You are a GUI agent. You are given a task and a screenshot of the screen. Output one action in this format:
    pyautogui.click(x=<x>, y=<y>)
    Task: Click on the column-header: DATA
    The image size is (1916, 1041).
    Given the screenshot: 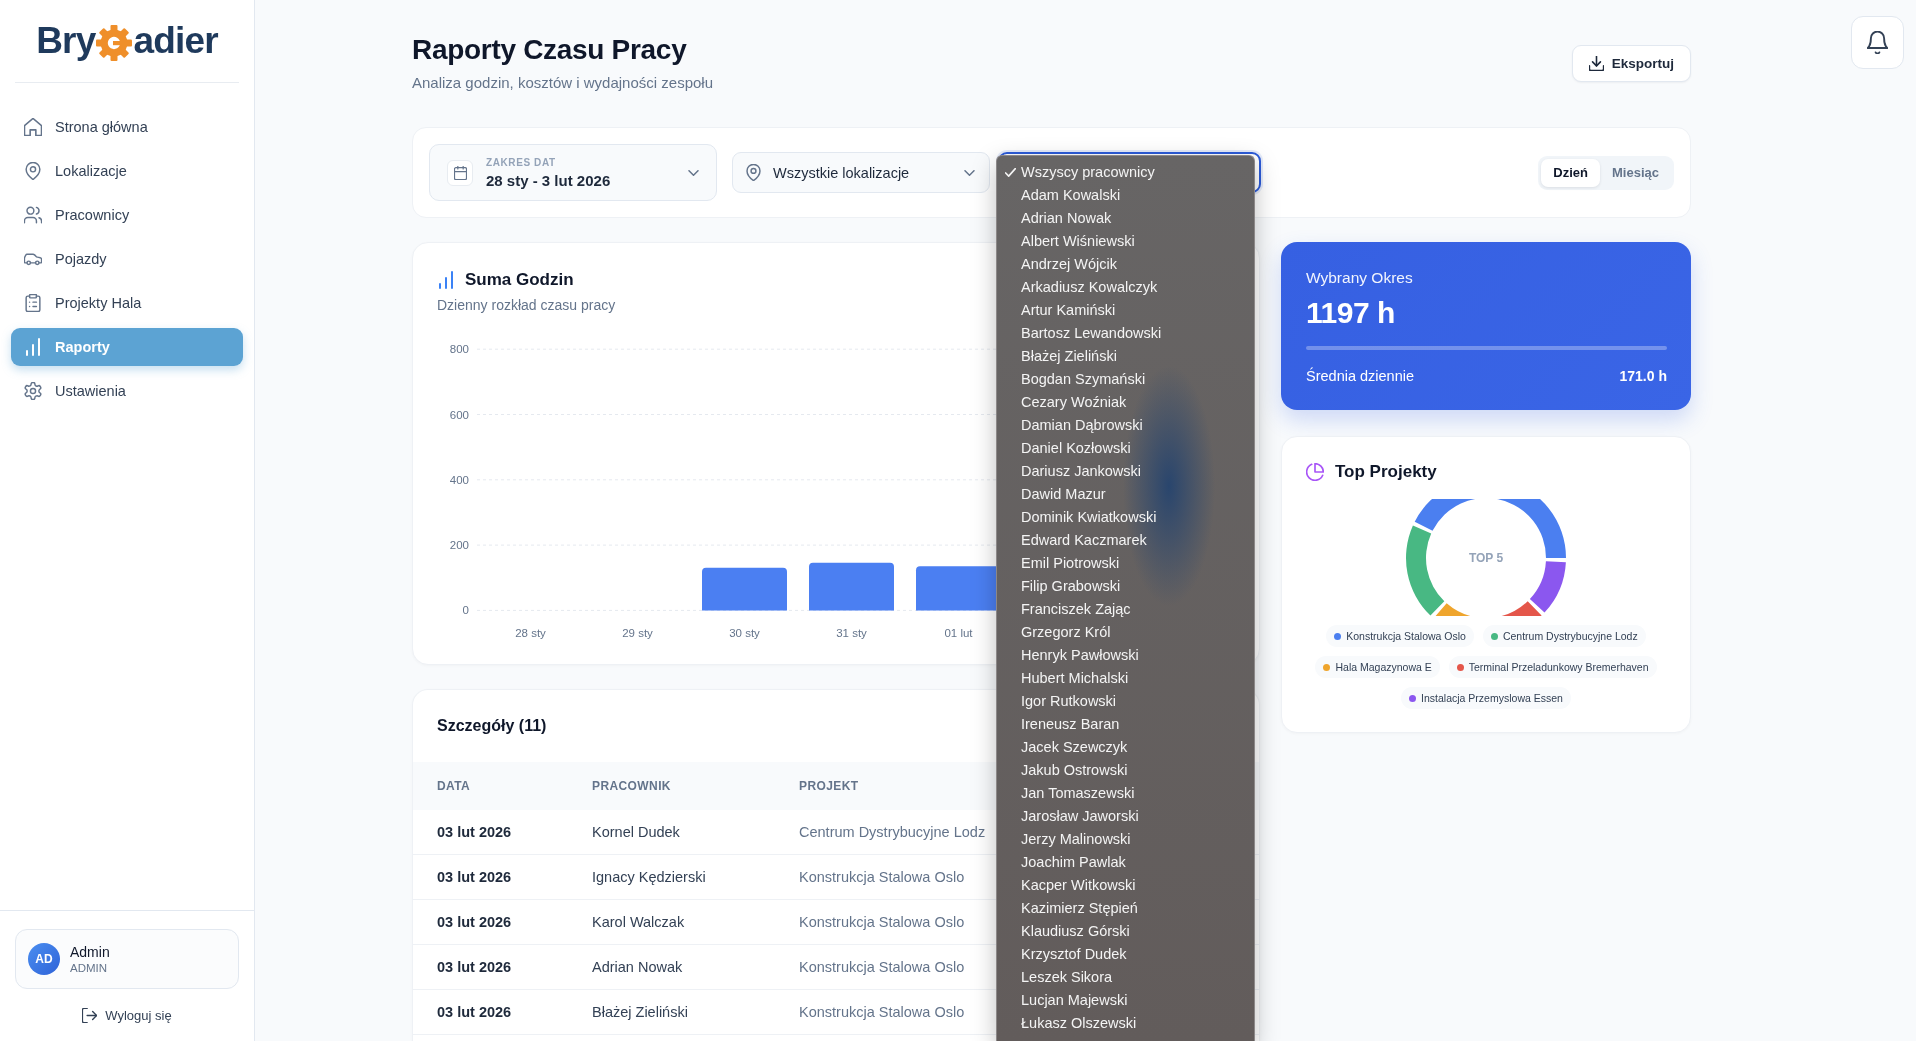 What is the action you would take?
    pyautogui.click(x=454, y=786)
    